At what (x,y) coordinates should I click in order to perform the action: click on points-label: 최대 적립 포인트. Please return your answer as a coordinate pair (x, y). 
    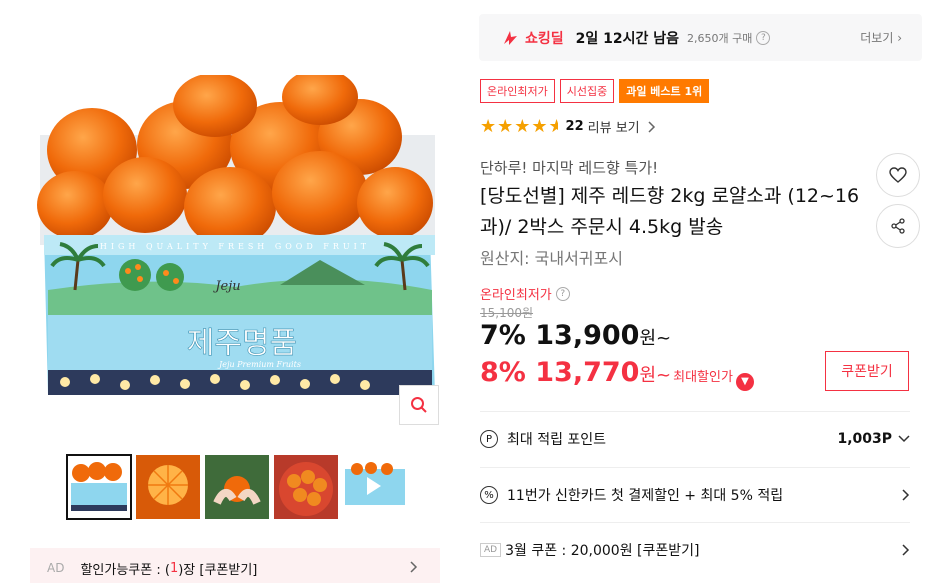
    Looking at the image, I should click on (557, 440).